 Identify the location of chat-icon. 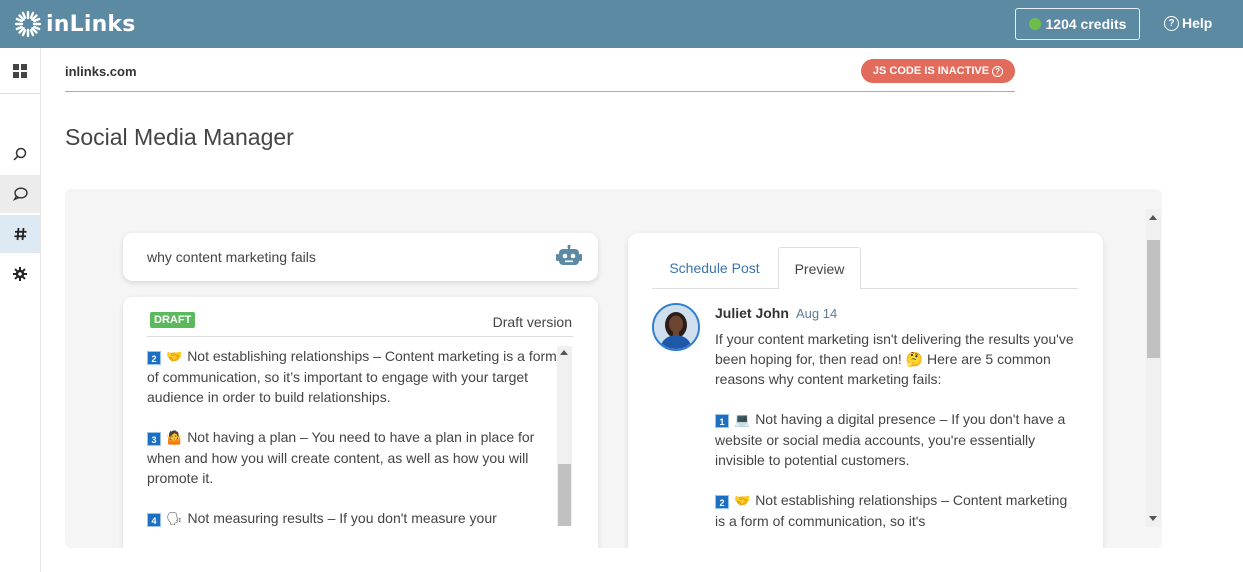
(20, 194).